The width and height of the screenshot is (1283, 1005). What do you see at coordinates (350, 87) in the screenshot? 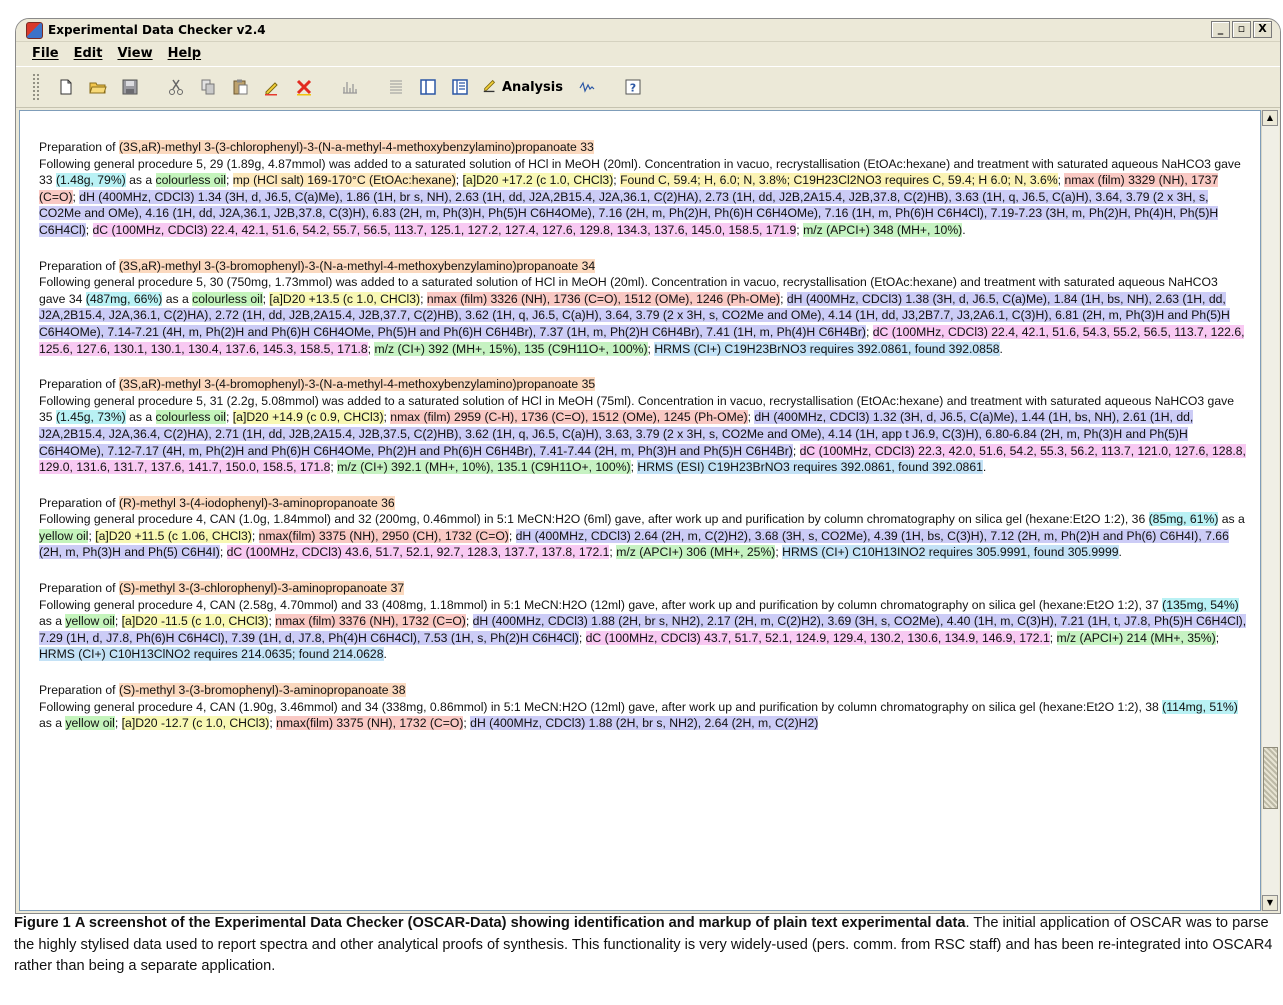
I see `spectrum-icon` at bounding box center [350, 87].